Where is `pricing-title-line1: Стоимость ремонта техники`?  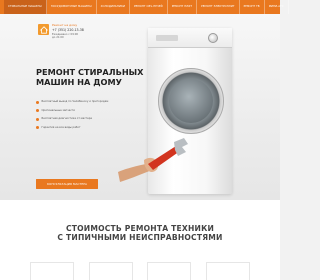
pricing-title-line1: Стоимость ремонта техники is located at coordinates (140, 228).